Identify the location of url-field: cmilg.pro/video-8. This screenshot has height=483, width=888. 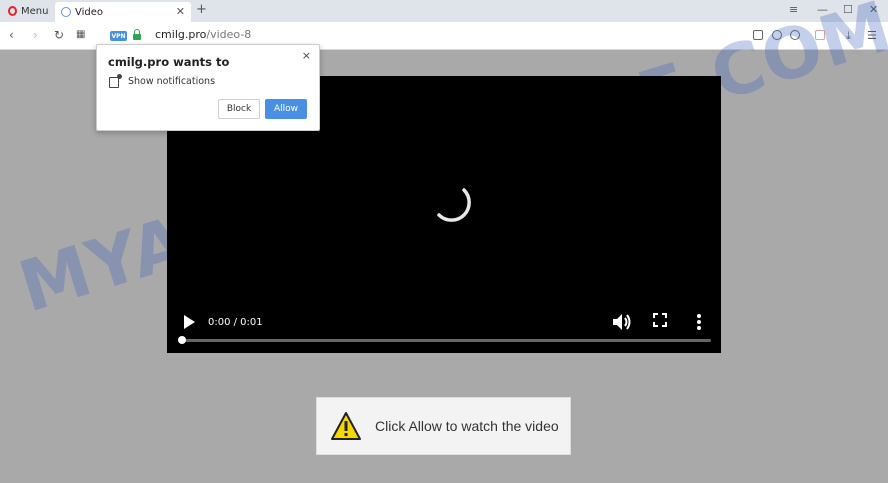
(203, 34).